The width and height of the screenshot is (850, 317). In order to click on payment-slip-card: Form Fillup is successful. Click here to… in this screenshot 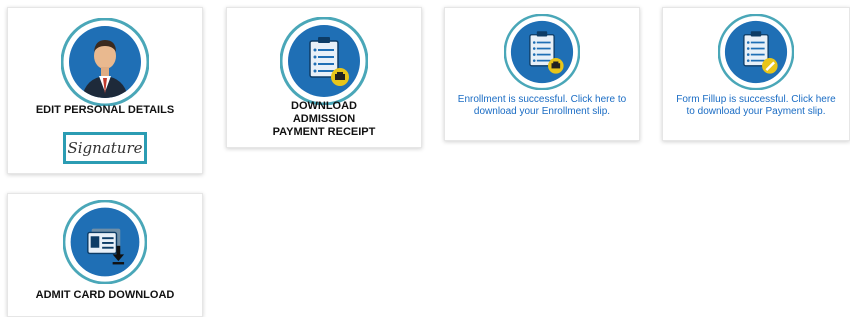, I will do `click(756, 74)`.